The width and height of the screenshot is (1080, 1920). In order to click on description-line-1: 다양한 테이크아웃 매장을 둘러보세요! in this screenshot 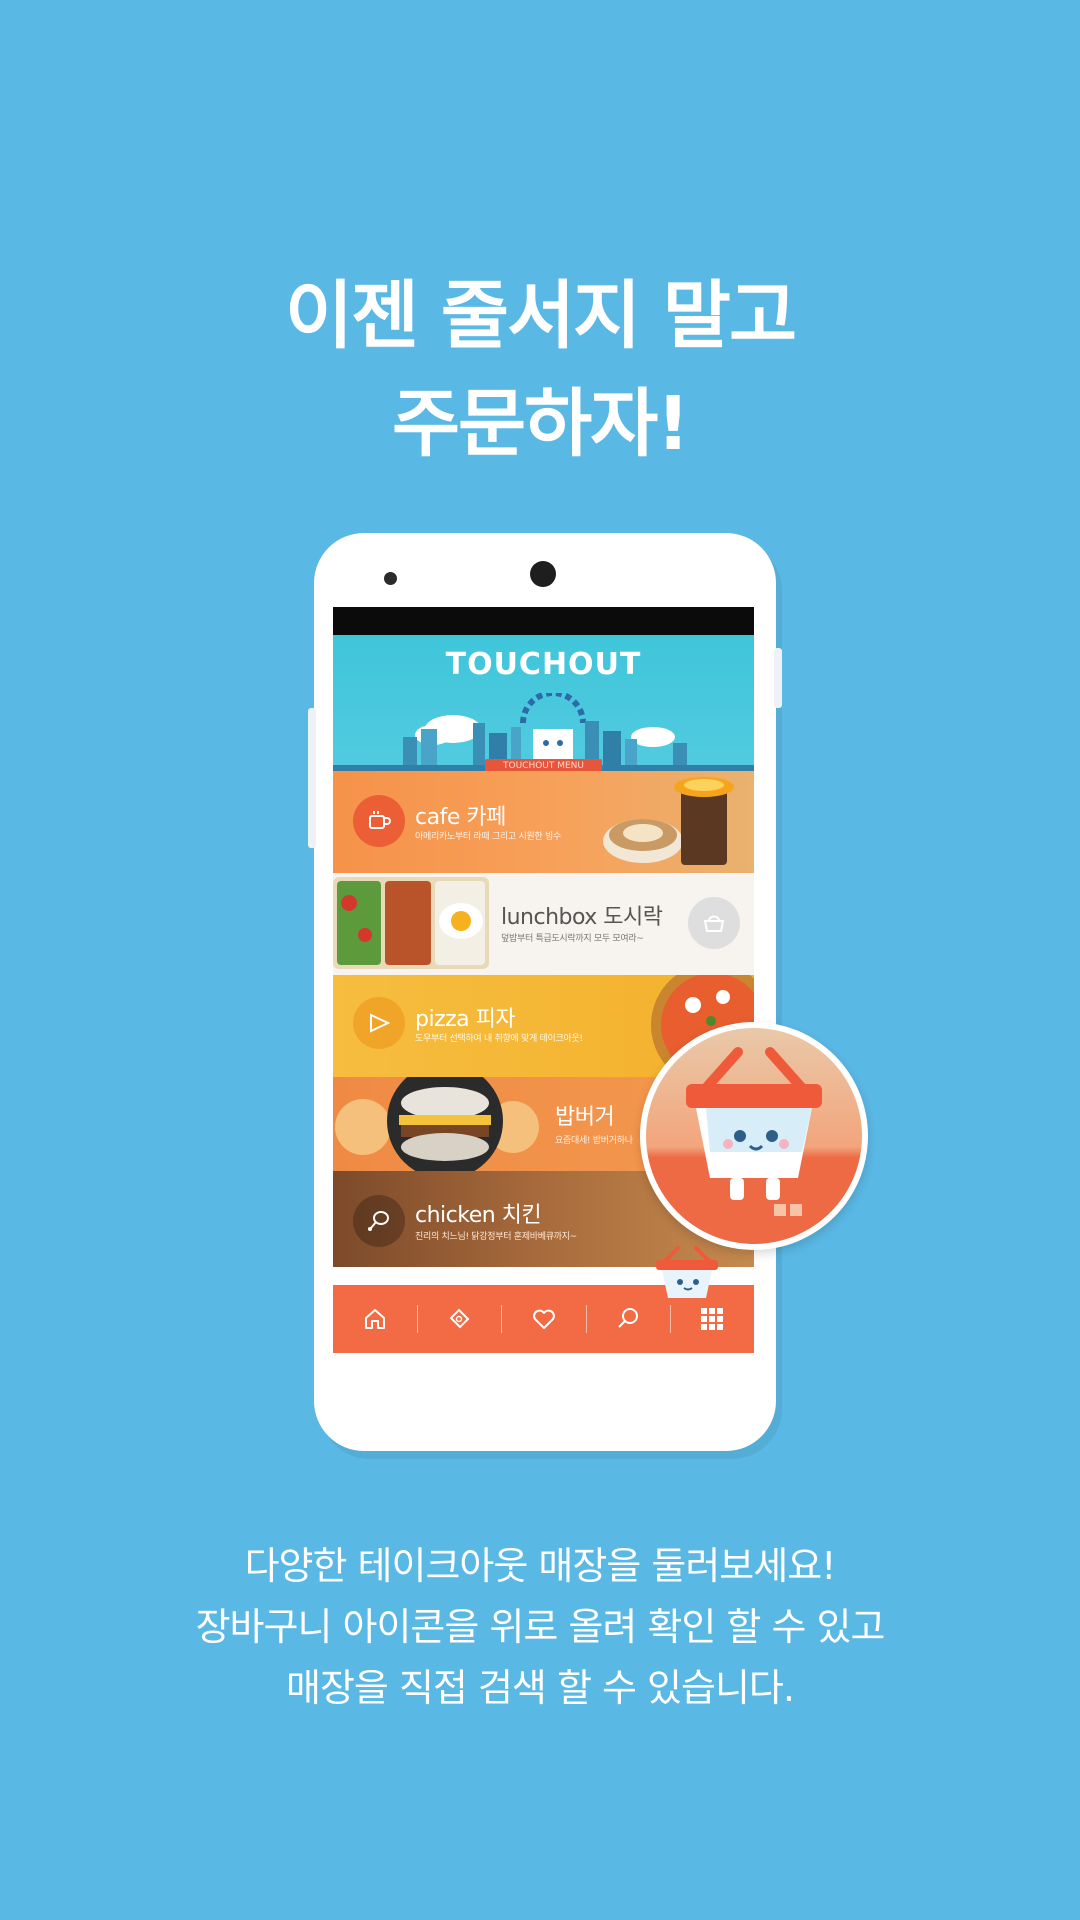, I will do `click(540, 1566)`.